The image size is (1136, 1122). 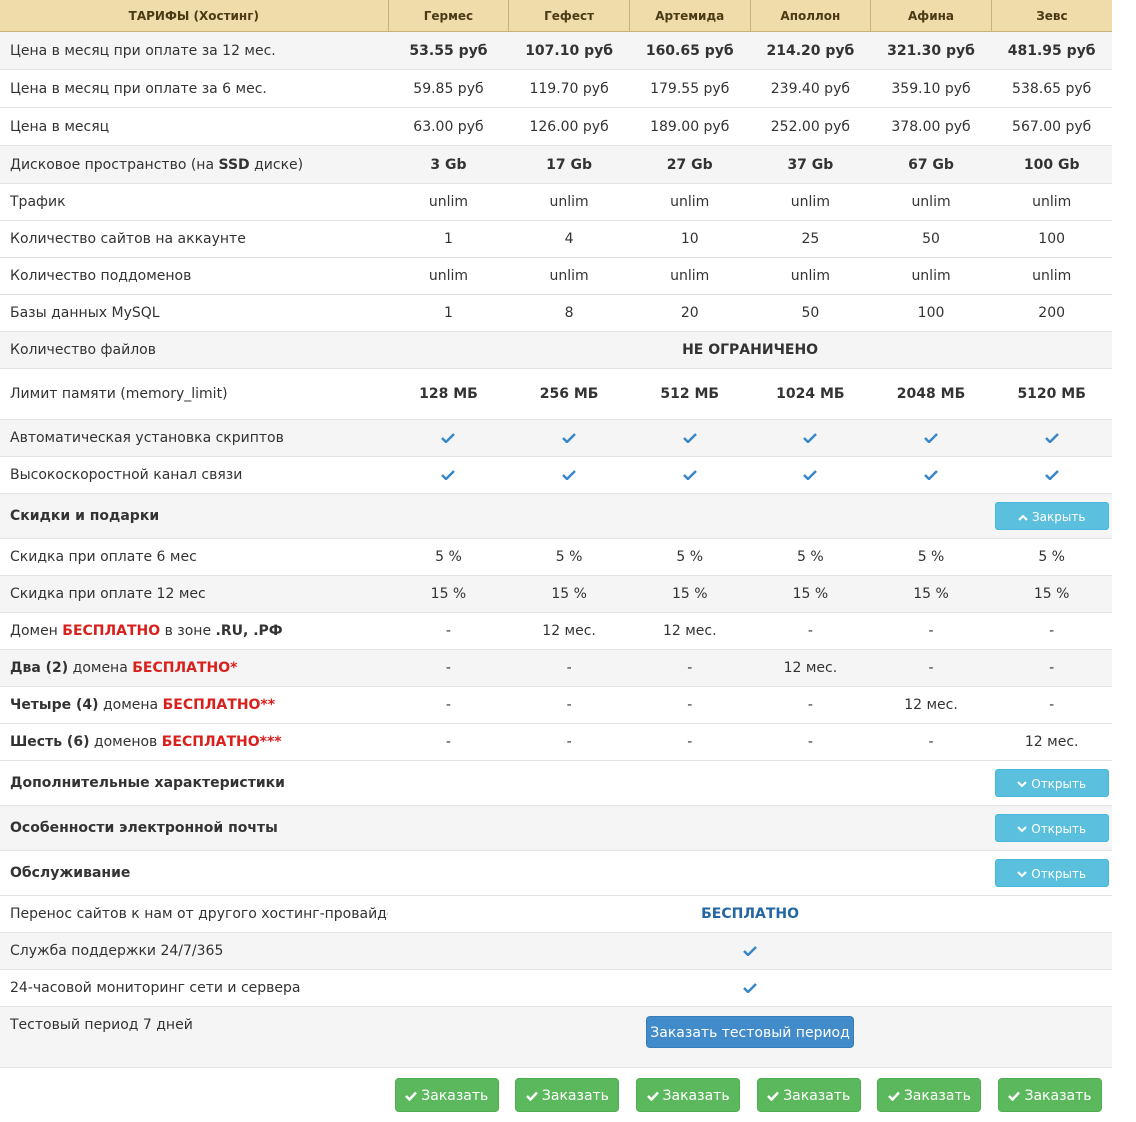 What do you see at coordinates (495, 516) in the screenshot?
I see `section-title-discounts: Скидки и подарки` at bounding box center [495, 516].